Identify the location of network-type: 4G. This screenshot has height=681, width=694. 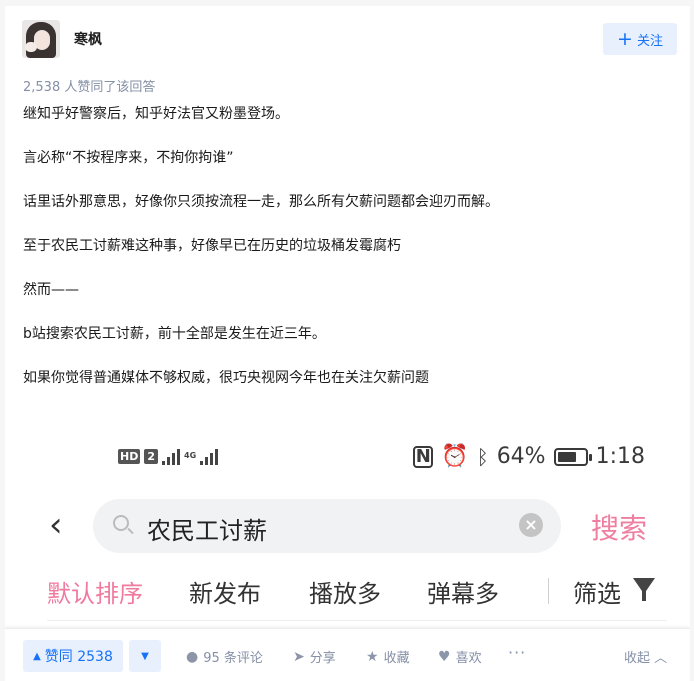
(190, 455).